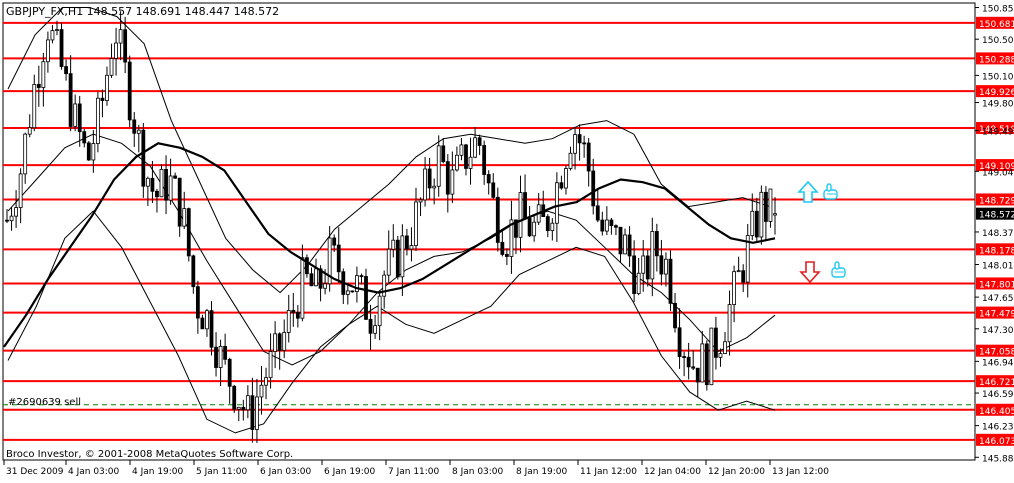 This screenshot has height=483, width=1014. I want to click on level-label: 146.073, so click(996, 442).